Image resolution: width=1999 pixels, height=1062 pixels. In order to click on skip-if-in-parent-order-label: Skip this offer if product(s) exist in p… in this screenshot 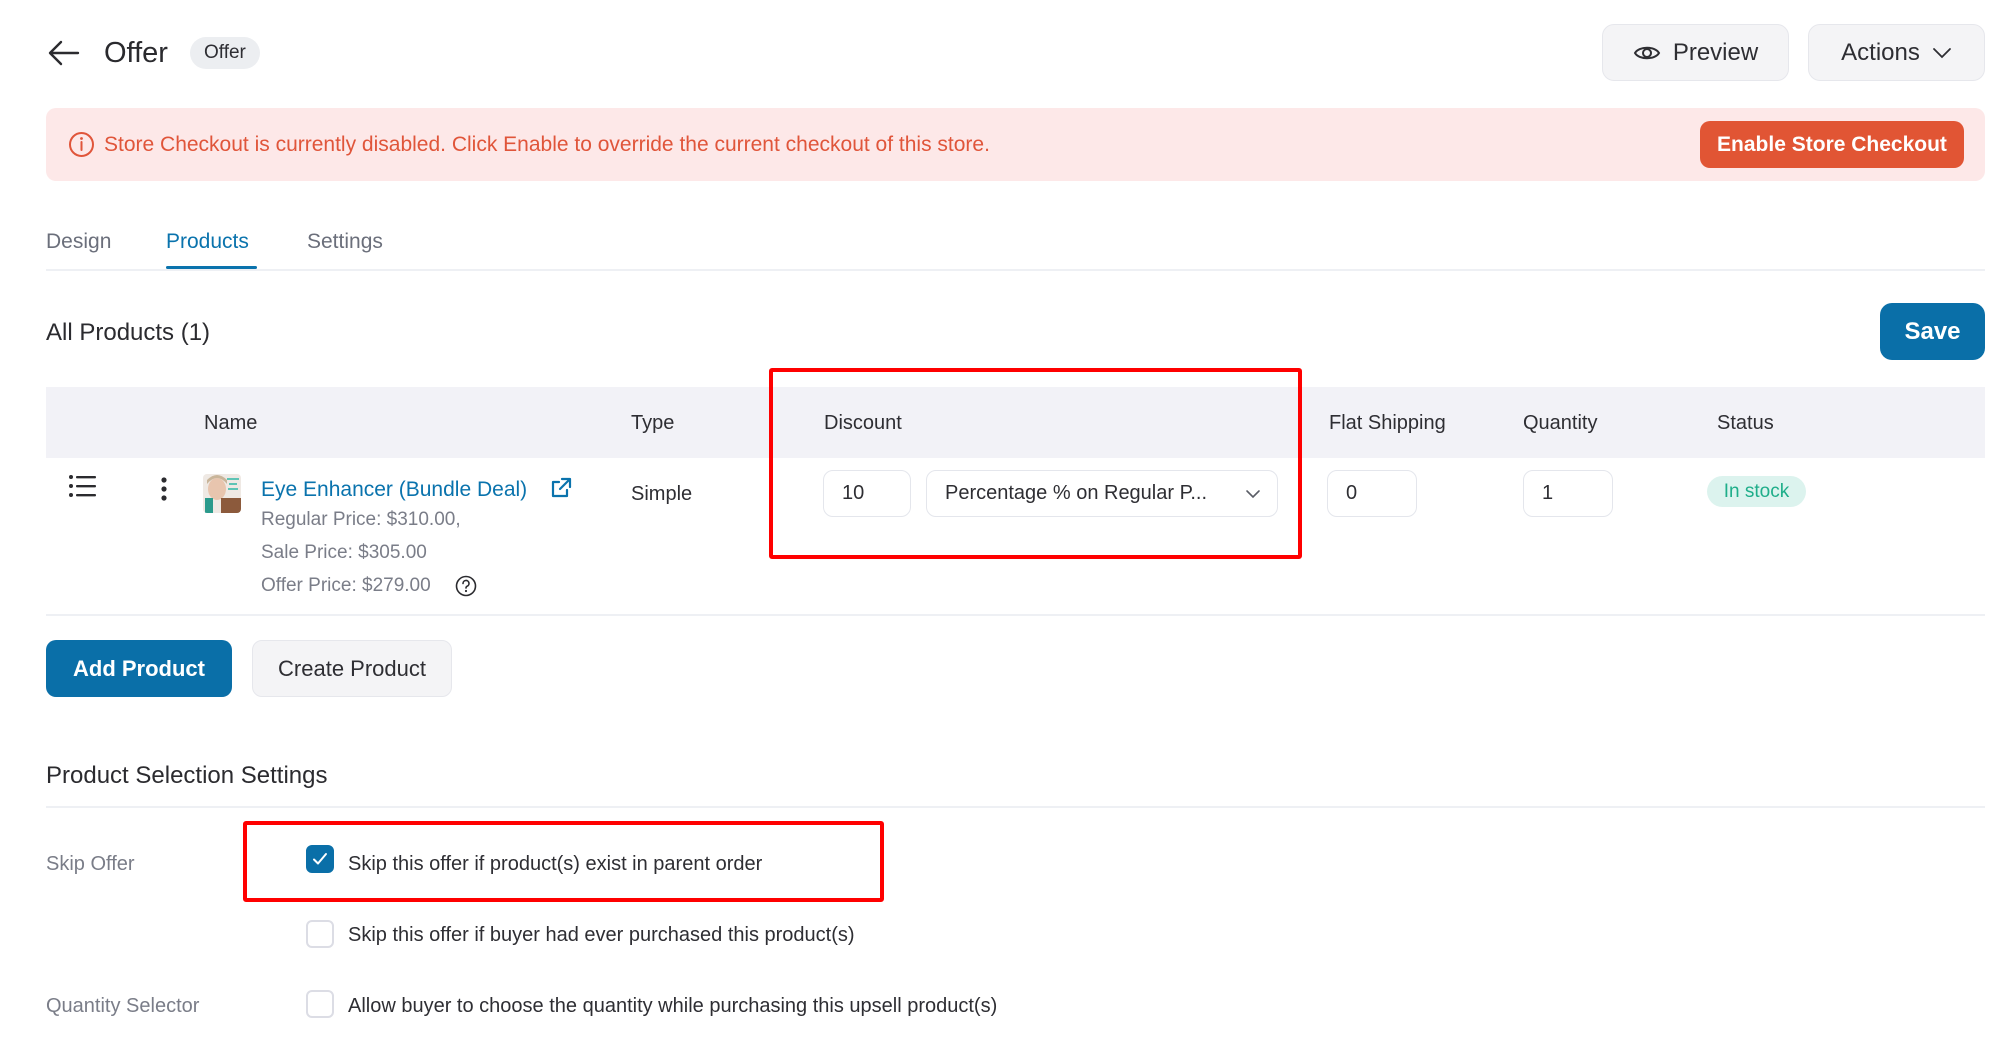, I will do `click(555, 864)`.